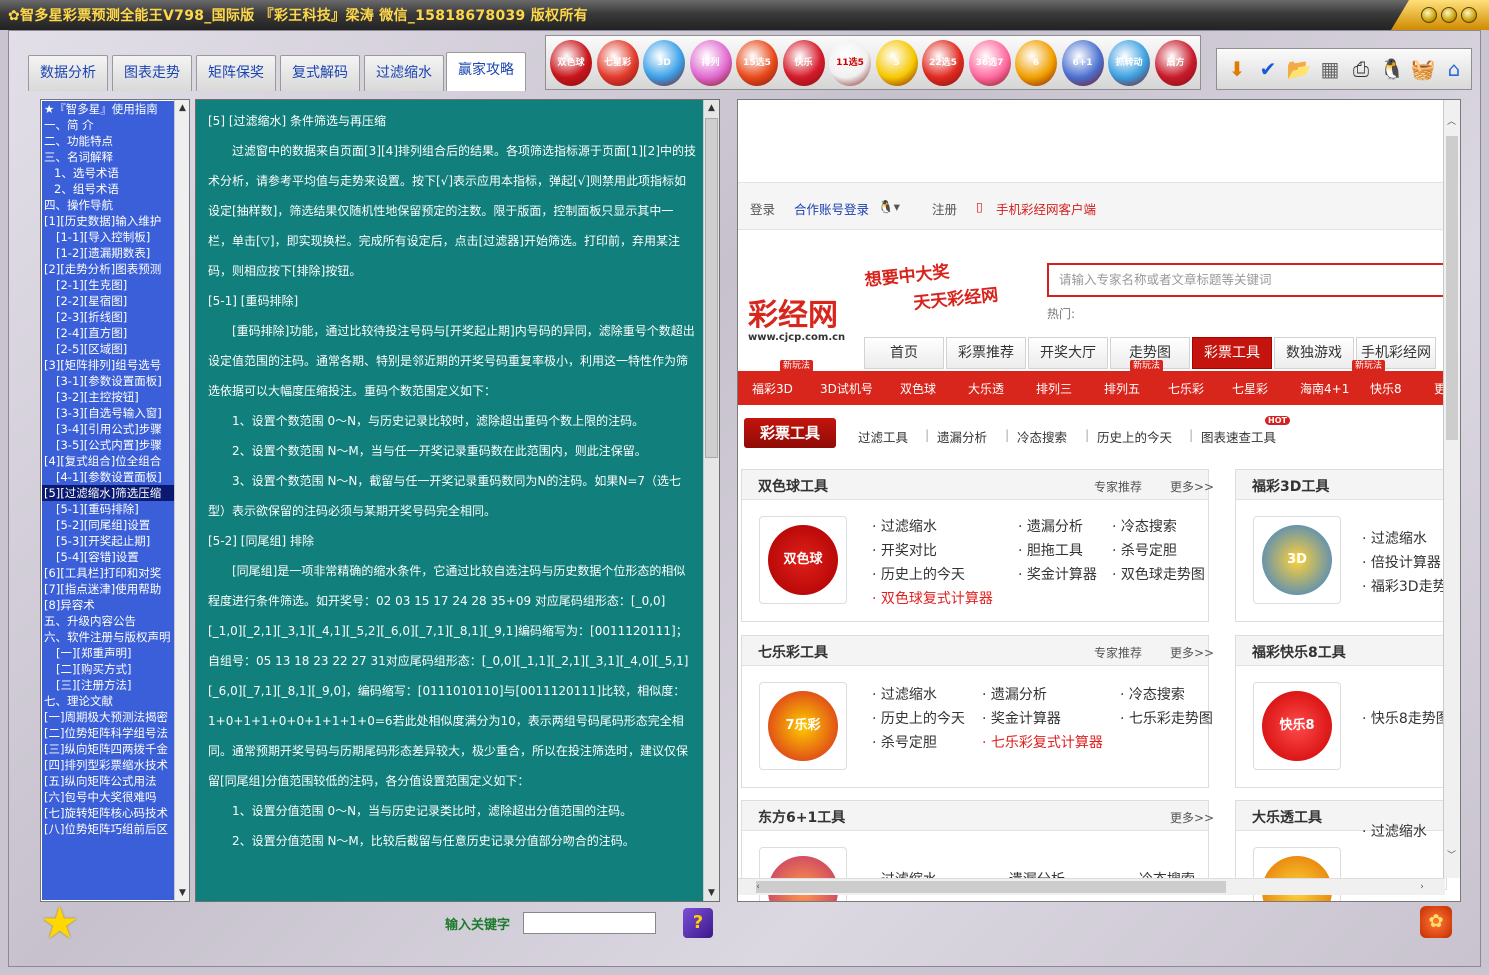 The width and height of the screenshot is (1489, 975). I want to click on nav-item: 二、功能特点, so click(108, 141).